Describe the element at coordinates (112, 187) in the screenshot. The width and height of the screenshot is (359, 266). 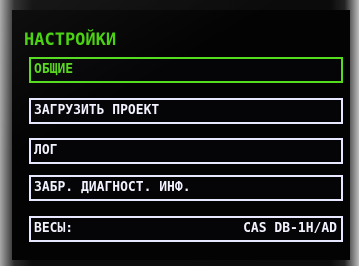
I see `menu-item-label: ЗАБР. ДИАГНОСТ. ИНФ.` at that location.